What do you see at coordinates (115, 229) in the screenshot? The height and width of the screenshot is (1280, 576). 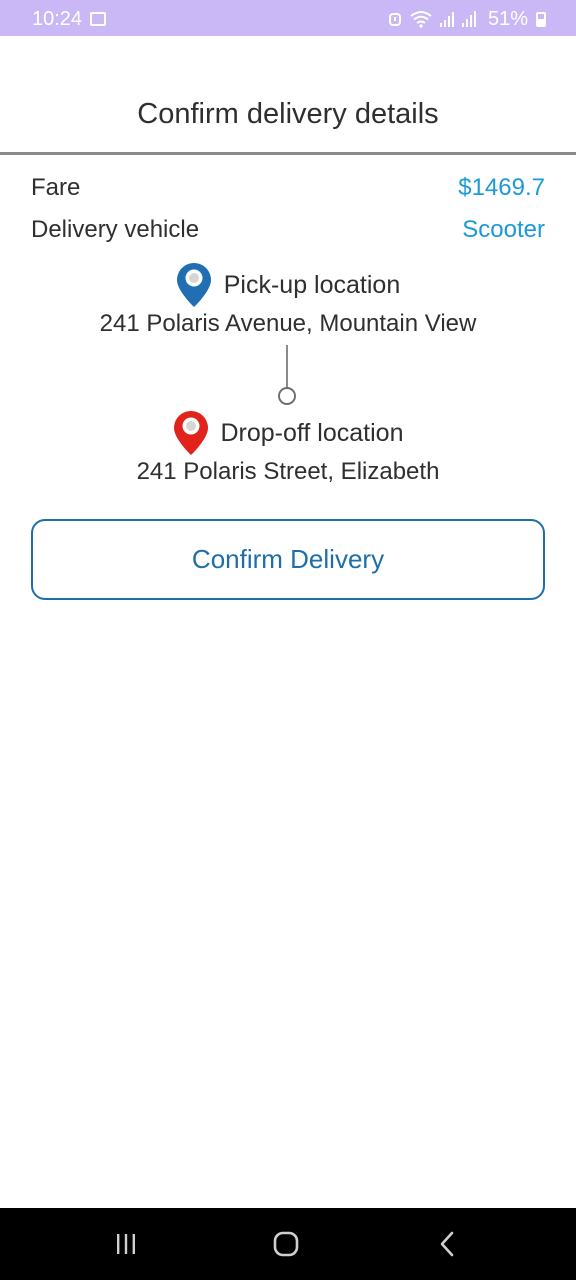 I see `vehicle-label: Delivery vehicle` at bounding box center [115, 229].